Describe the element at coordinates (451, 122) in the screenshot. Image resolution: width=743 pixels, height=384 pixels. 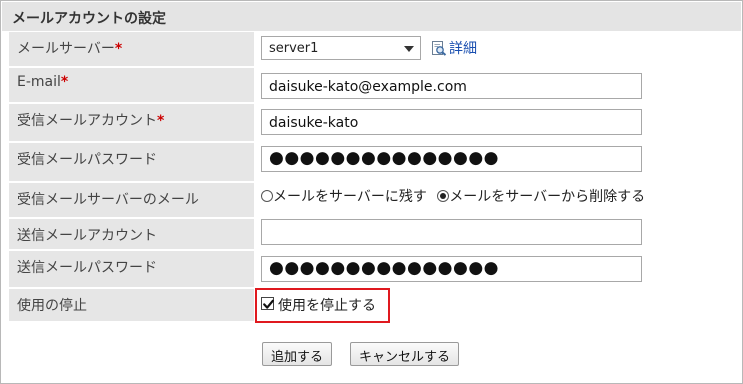
I see `recv-account-field: daisuke-kato` at that location.